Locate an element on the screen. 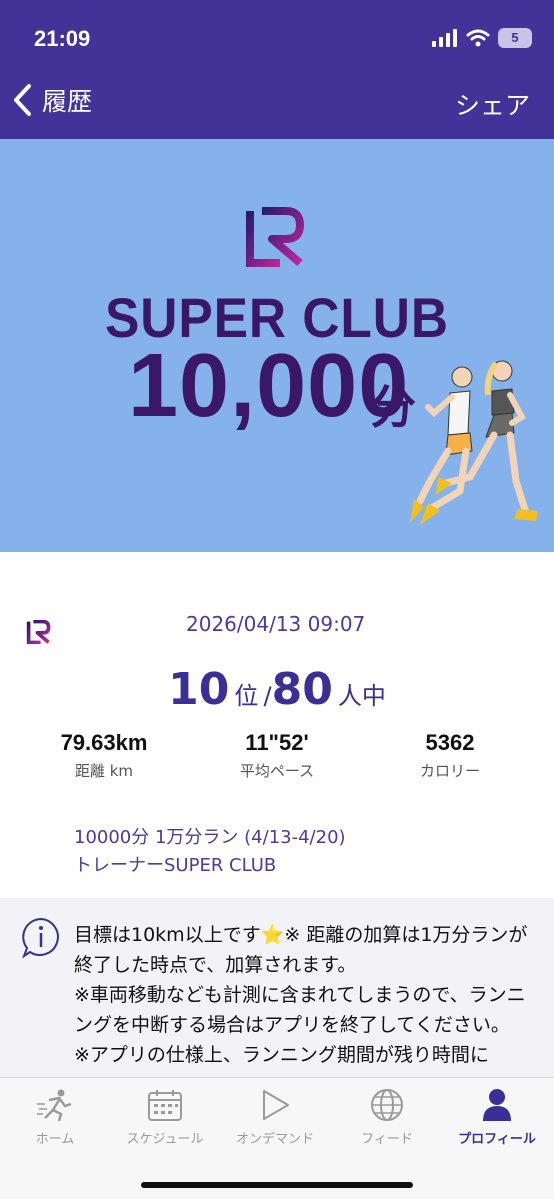 This screenshot has width=554, height=1199. runners-illustration is located at coordinates (474, 442).